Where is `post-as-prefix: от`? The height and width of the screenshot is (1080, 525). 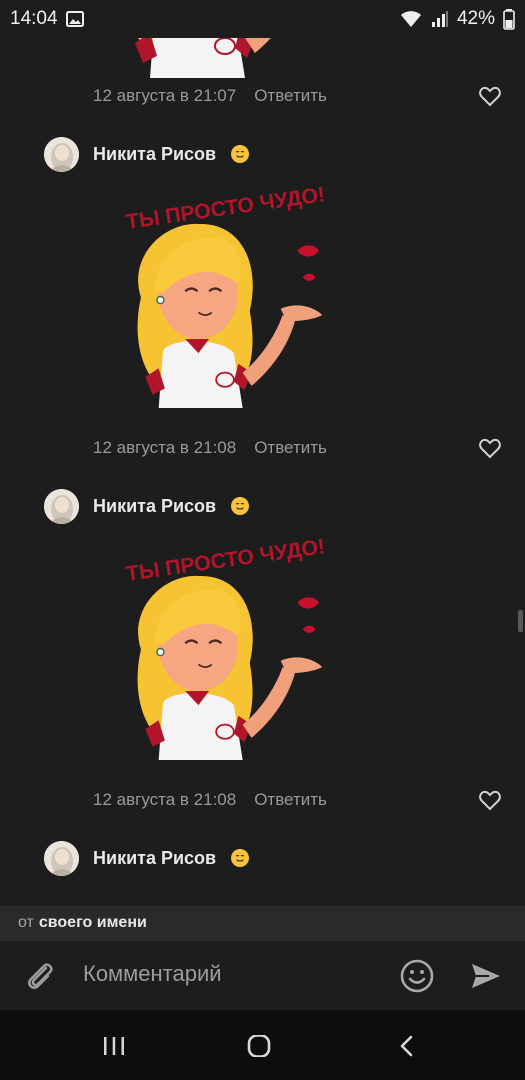
post-as-prefix: от is located at coordinates (26, 922).